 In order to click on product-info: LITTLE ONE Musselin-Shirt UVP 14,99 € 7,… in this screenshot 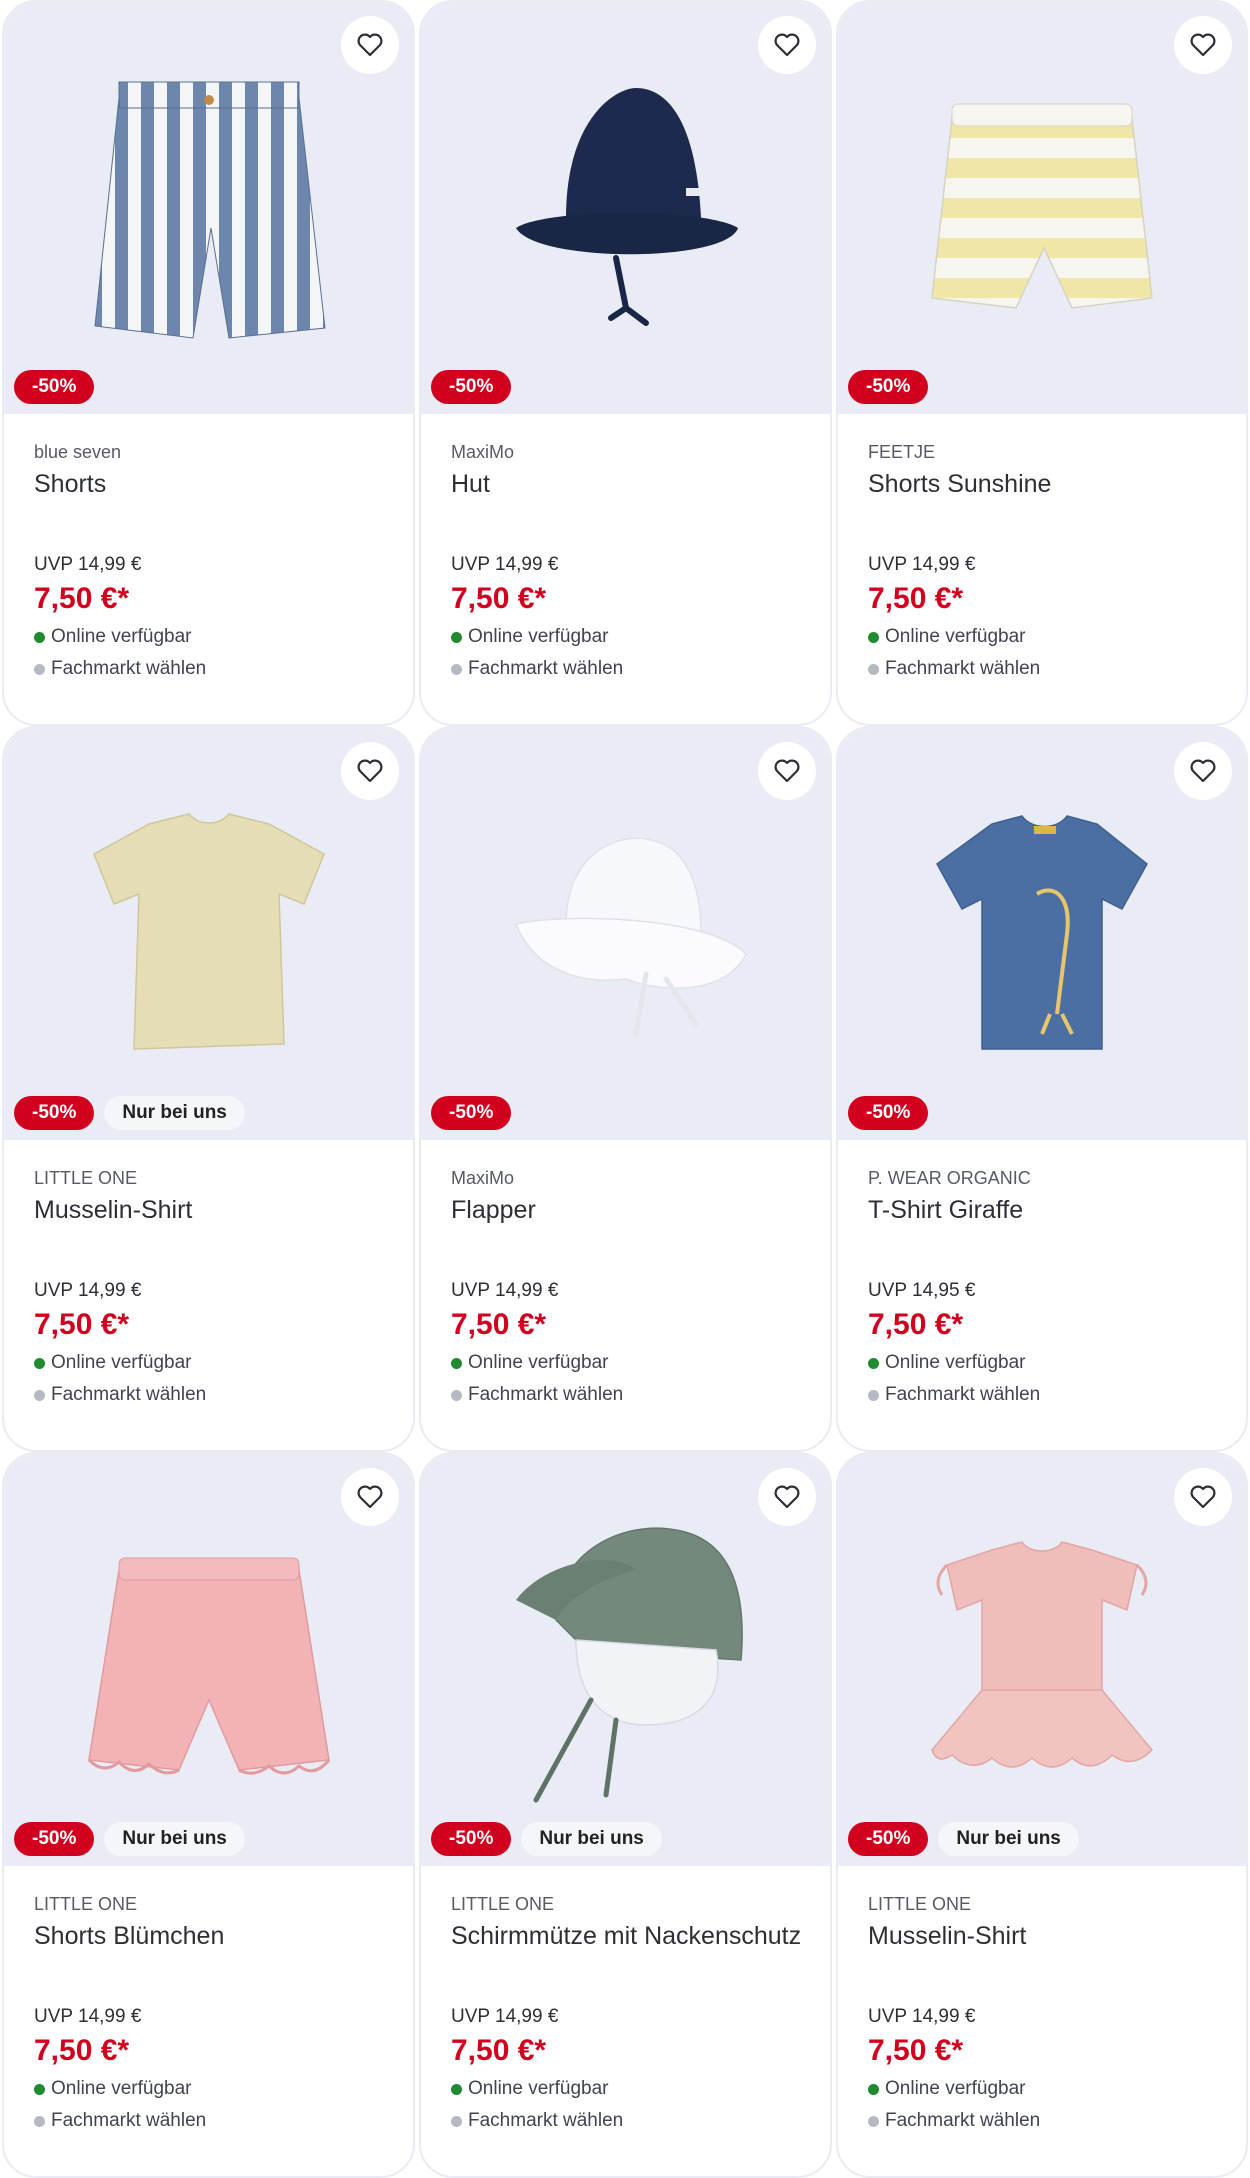, I will do `click(208, 1295)`.